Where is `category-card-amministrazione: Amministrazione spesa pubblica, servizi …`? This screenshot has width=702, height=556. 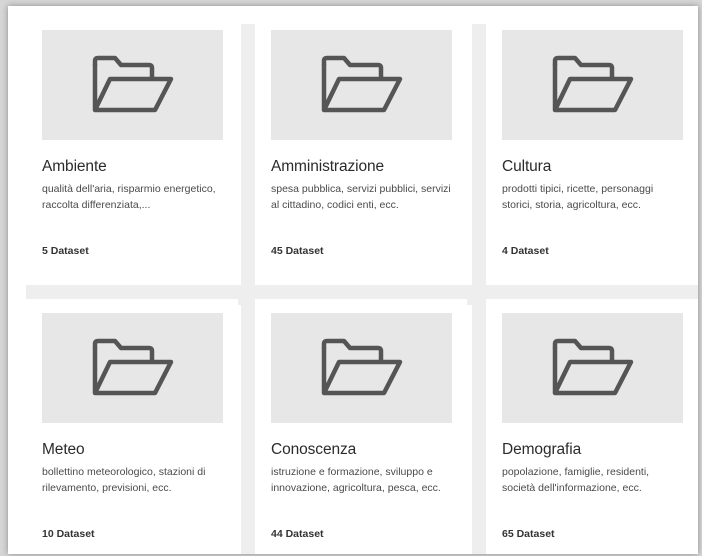
category-card-amministrazione: Amministrazione spesa pubblica, servizi … is located at coordinates (361, 136).